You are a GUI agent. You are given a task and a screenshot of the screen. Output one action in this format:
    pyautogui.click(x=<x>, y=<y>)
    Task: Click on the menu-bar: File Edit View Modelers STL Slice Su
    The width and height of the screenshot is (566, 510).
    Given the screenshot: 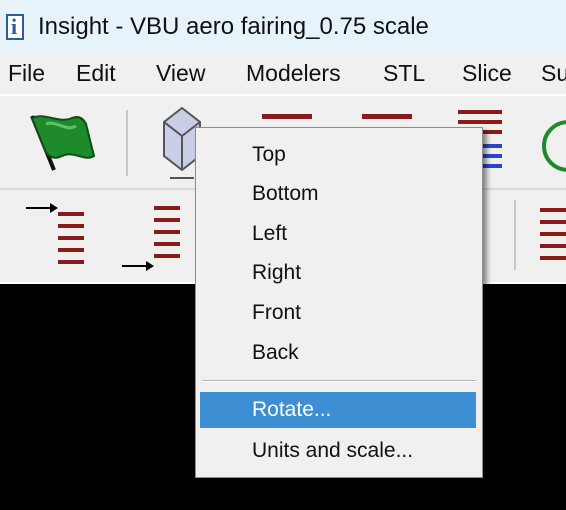 What is the action you would take?
    pyautogui.click(x=283, y=74)
    